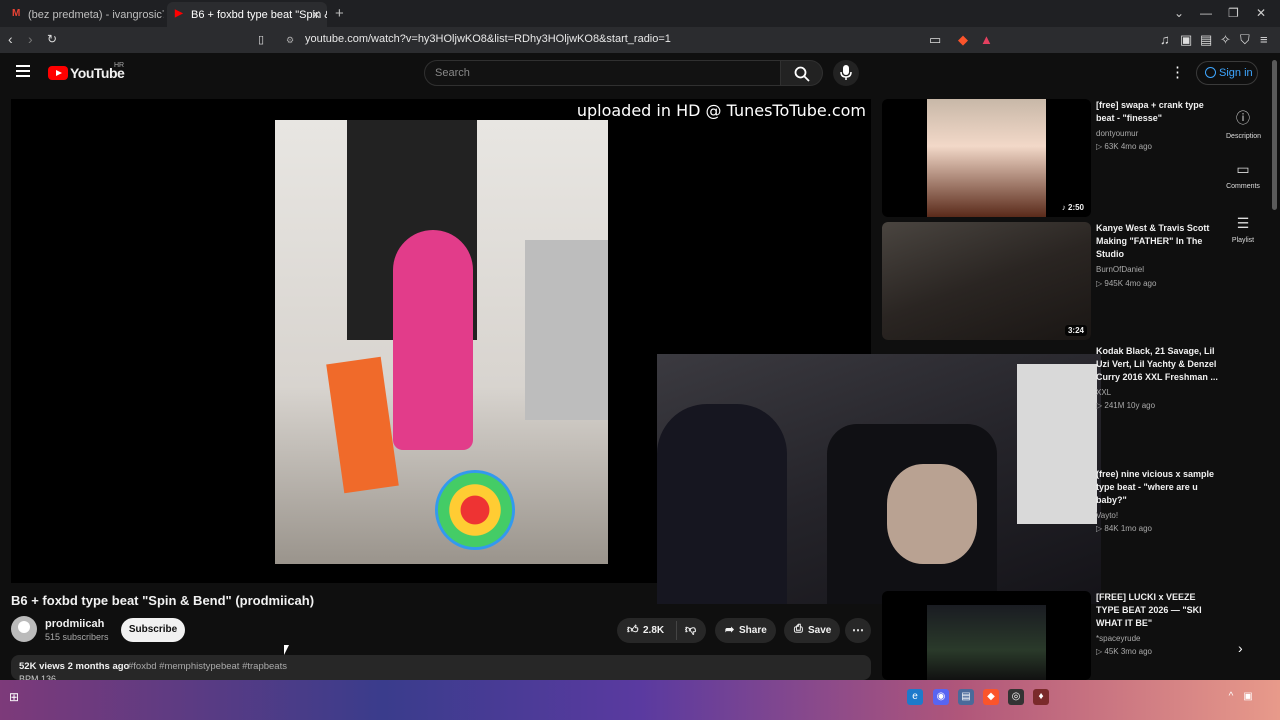 Image resolution: width=1280 pixels, height=720 pixels. I want to click on like-count: 2.8K, so click(653, 630).